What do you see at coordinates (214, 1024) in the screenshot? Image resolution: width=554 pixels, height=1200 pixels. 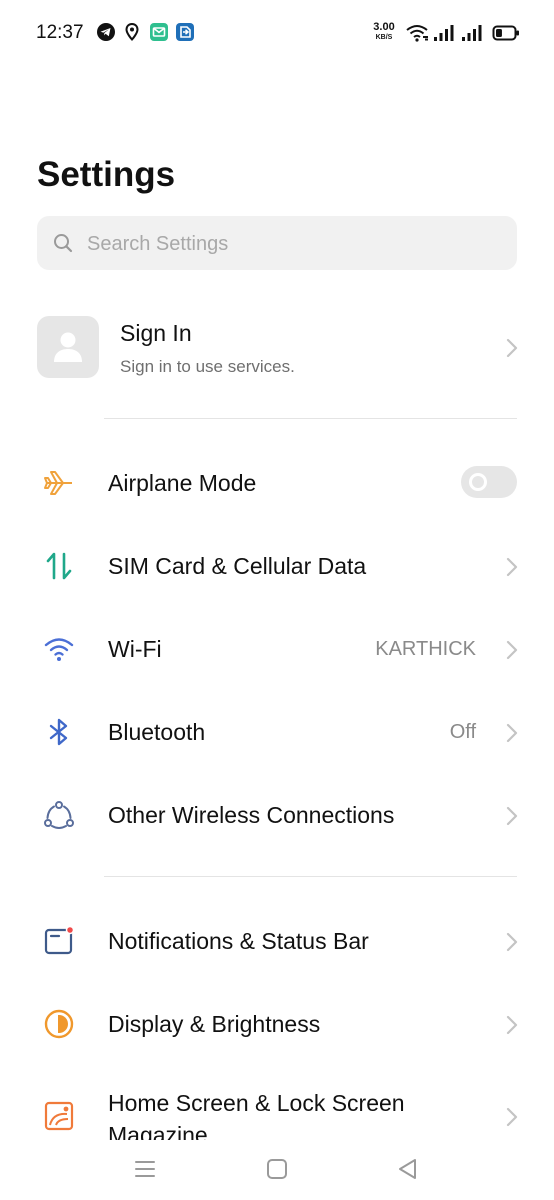 I see `setting-label: Display & Brightness` at bounding box center [214, 1024].